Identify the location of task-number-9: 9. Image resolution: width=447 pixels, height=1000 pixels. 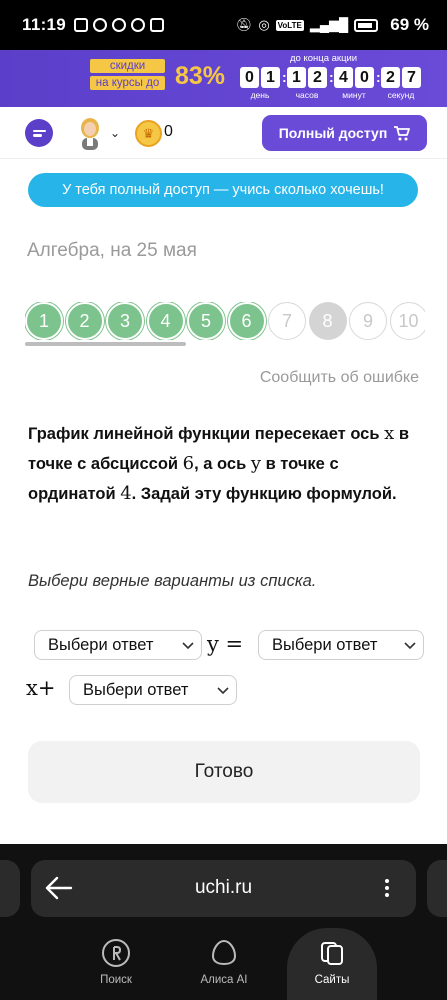
(368, 321).